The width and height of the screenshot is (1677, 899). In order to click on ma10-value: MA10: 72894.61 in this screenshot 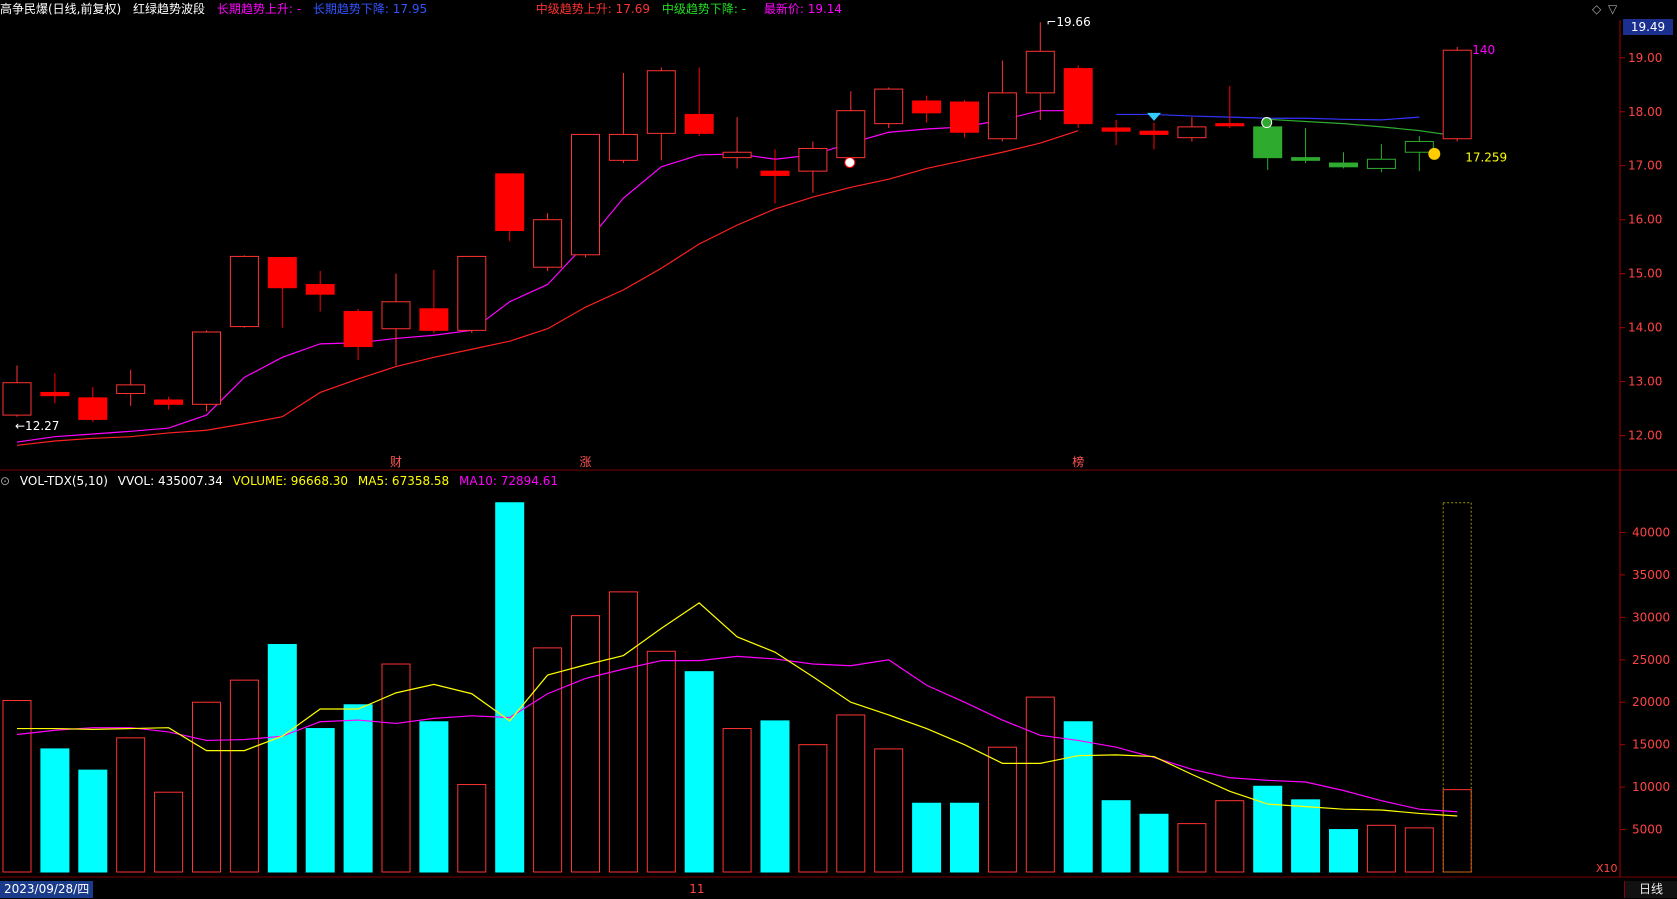, I will do `click(508, 481)`.